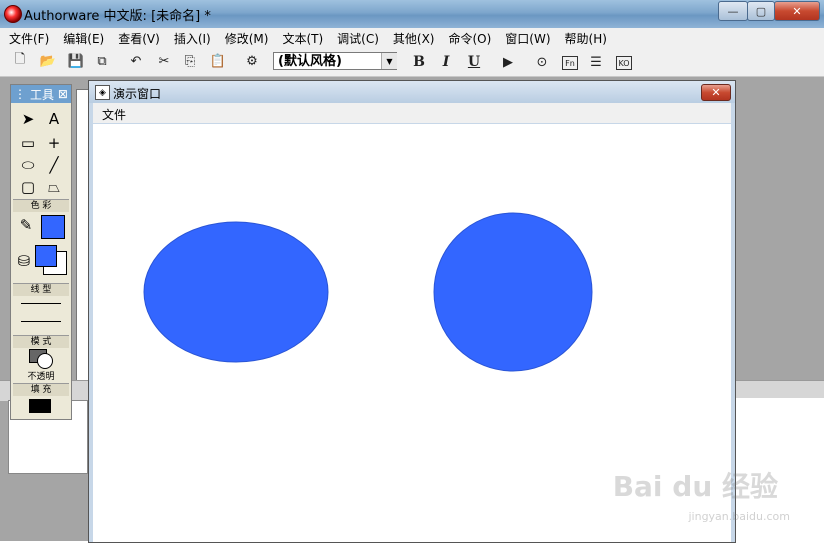 The image size is (824, 545). Describe the element at coordinates (41, 377) in the screenshot. I see `mode-value: 不透明` at that location.